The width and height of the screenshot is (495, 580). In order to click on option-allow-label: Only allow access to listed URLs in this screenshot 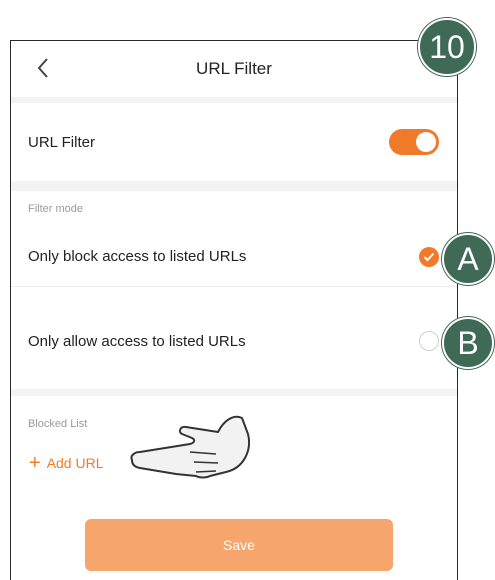, I will do `click(137, 341)`.